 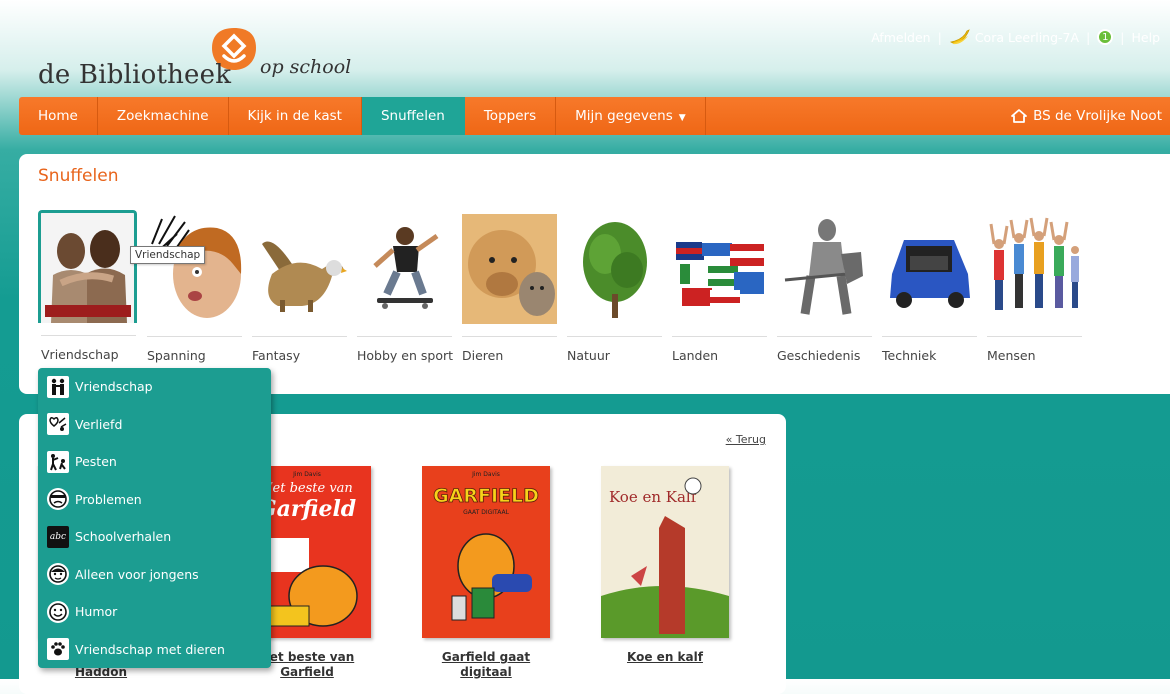 I want to click on subcategory-alleen-voor-jongens: Alleen voor jongens, so click(x=154, y=575).